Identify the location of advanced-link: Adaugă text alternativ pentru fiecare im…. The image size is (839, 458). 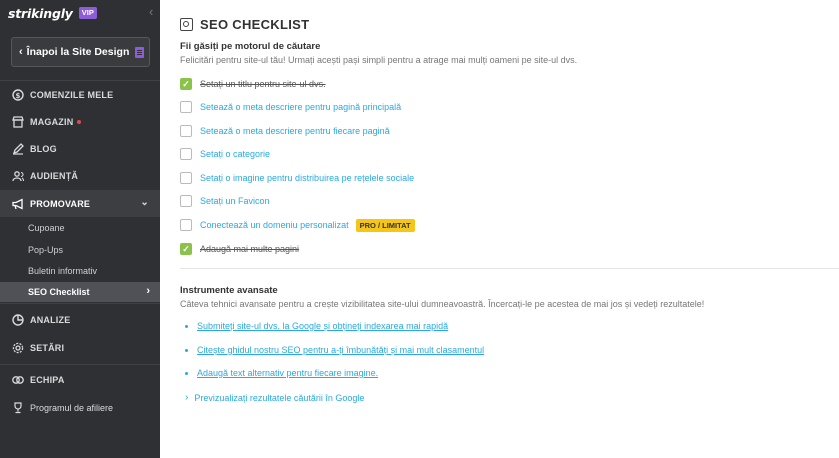
(281, 373).